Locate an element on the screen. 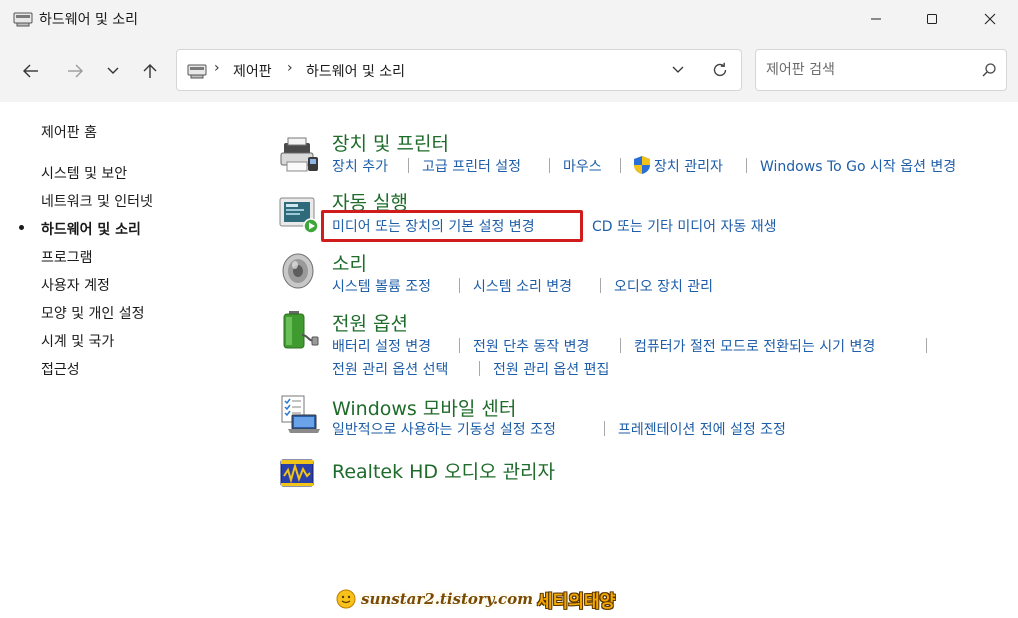 This screenshot has width=1018, height=618. search-icon is located at coordinates (989, 70).